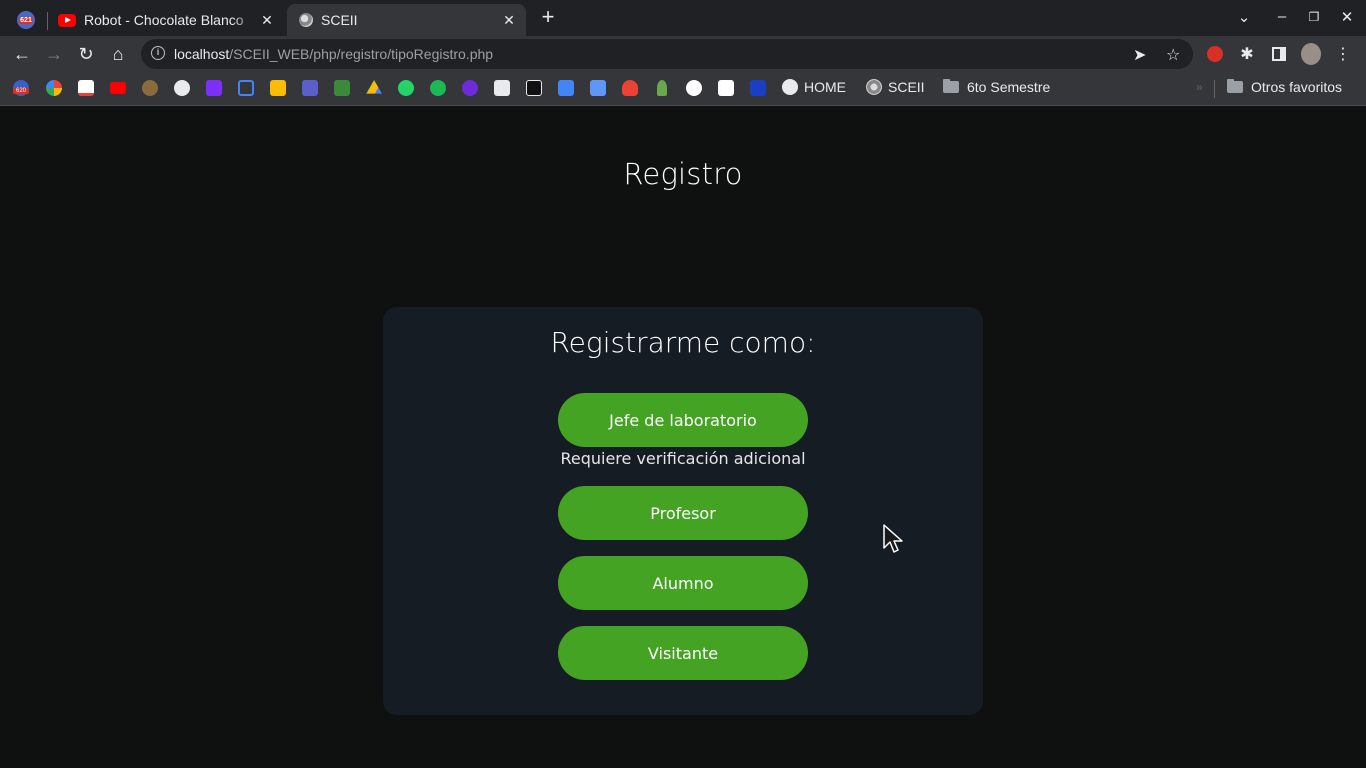 This screenshot has height=768, width=1366. Describe the element at coordinates (214, 88) in the screenshot. I see `bootstrap-icon` at that location.